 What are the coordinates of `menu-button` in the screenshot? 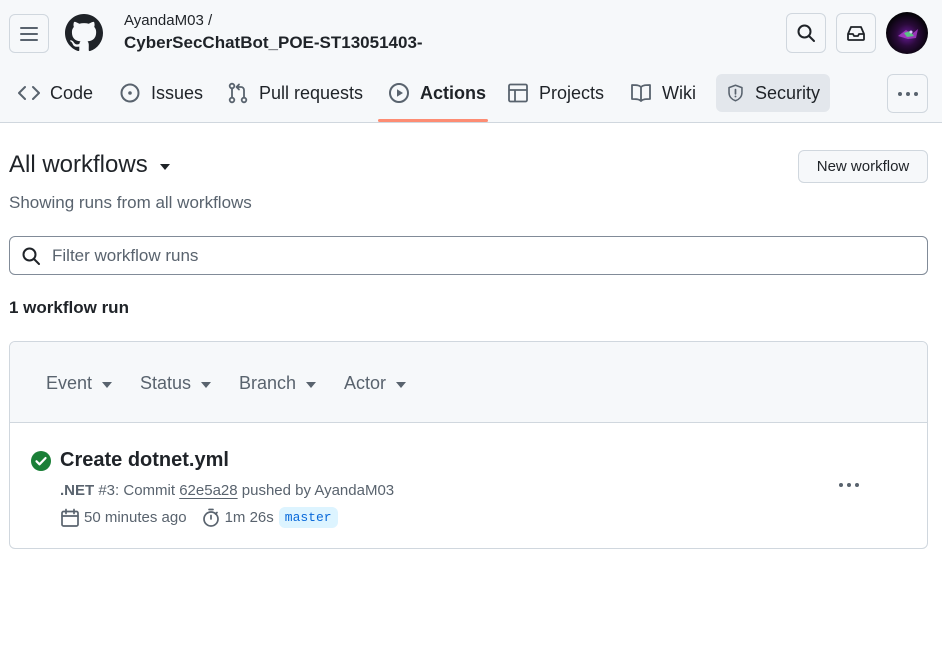 It's located at (29, 33).